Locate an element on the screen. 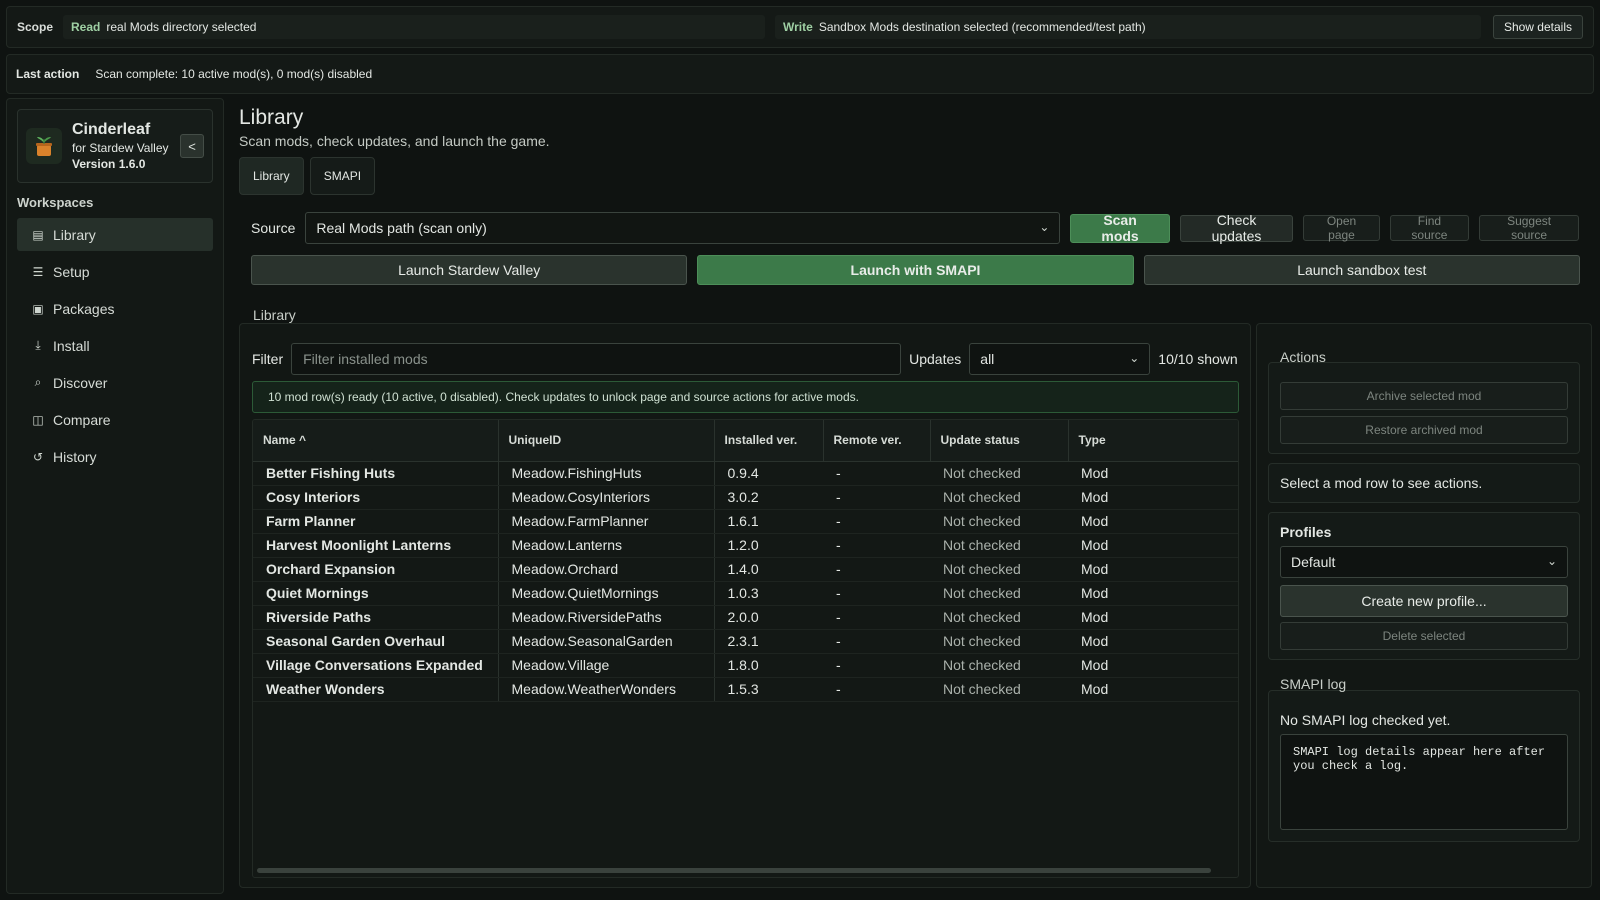 The image size is (1600, 900). last-action-label: Last action is located at coordinates (48, 74).